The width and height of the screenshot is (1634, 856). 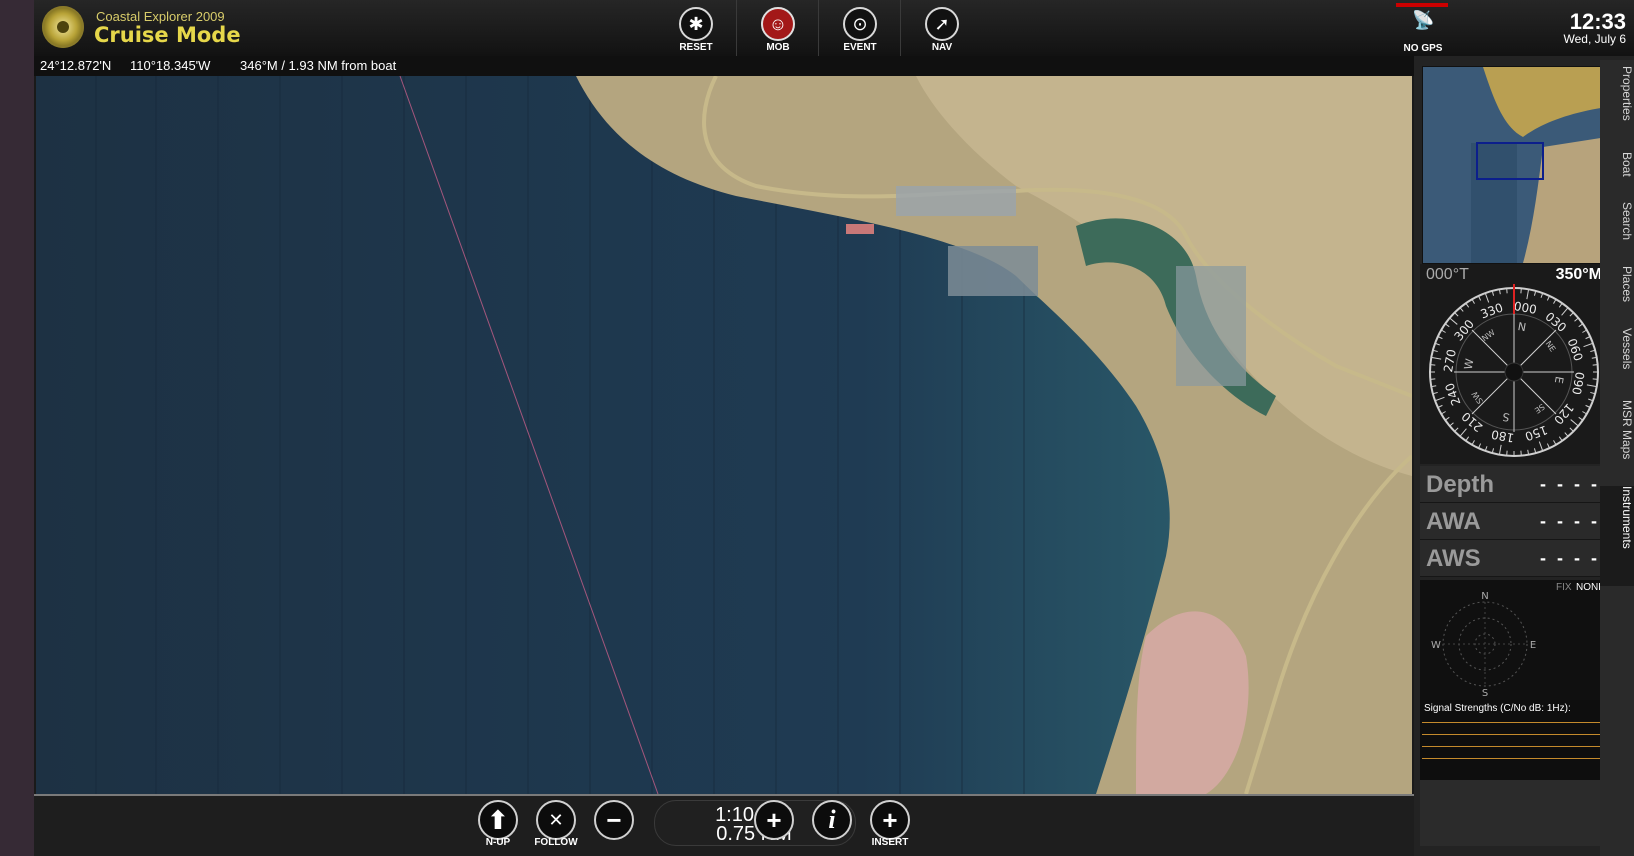 What do you see at coordinates (1447, 274) in the screenshot?
I see `true-heading: 000°T` at bounding box center [1447, 274].